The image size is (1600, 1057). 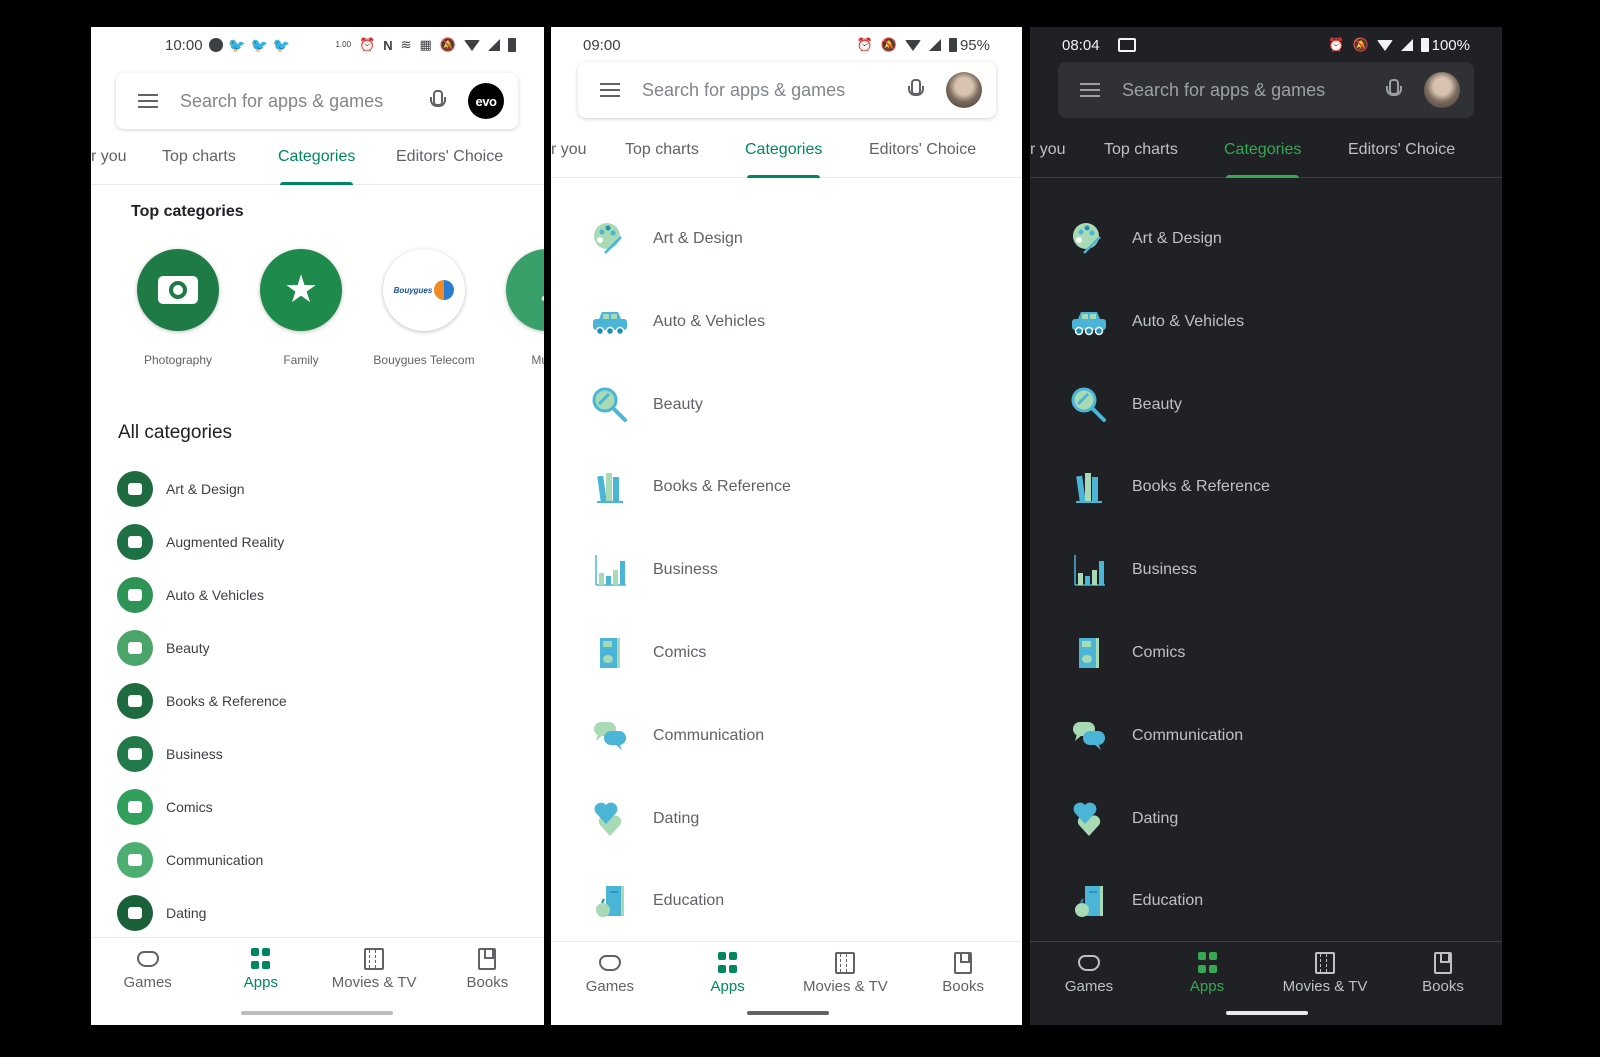 What do you see at coordinates (1089, 653) in the screenshot?
I see `comic-book-icon` at bounding box center [1089, 653].